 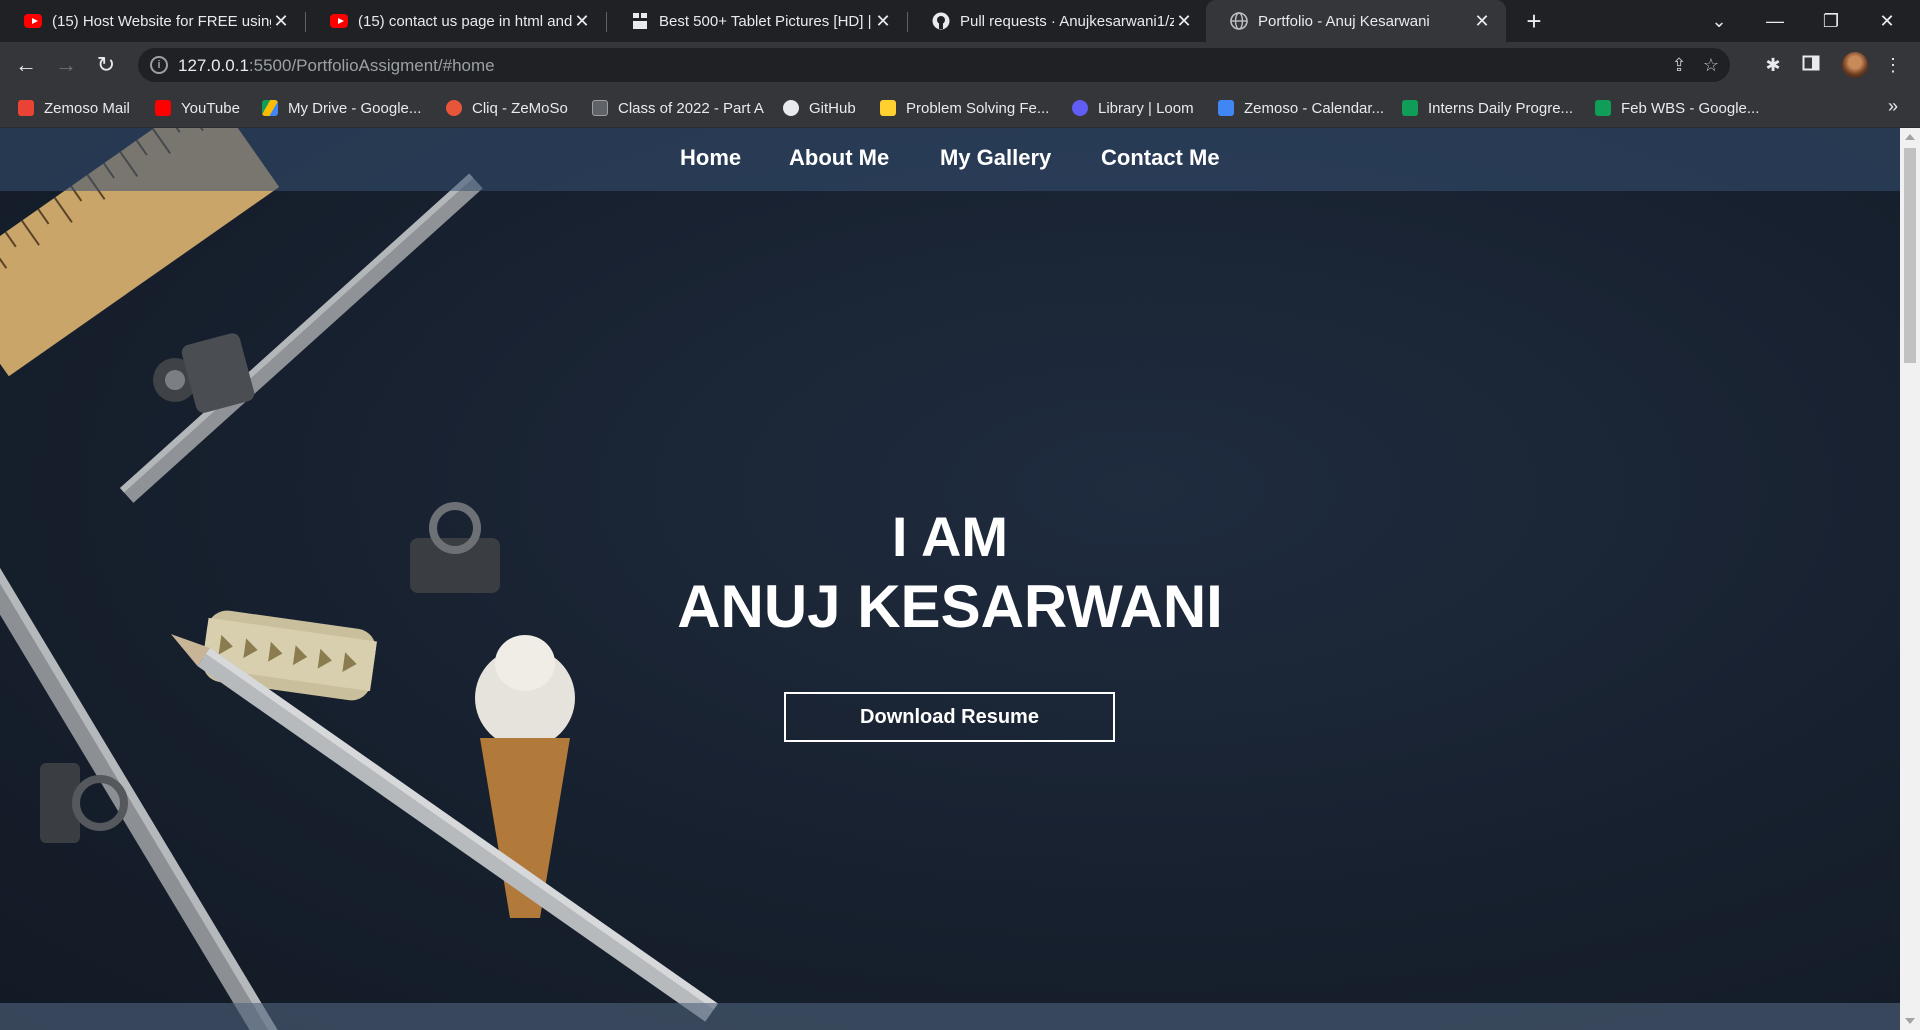 What do you see at coordinates (1893, 65) in the screenshot?
I see `menu-icon: ⋮` at bounding box center [1893, 65].